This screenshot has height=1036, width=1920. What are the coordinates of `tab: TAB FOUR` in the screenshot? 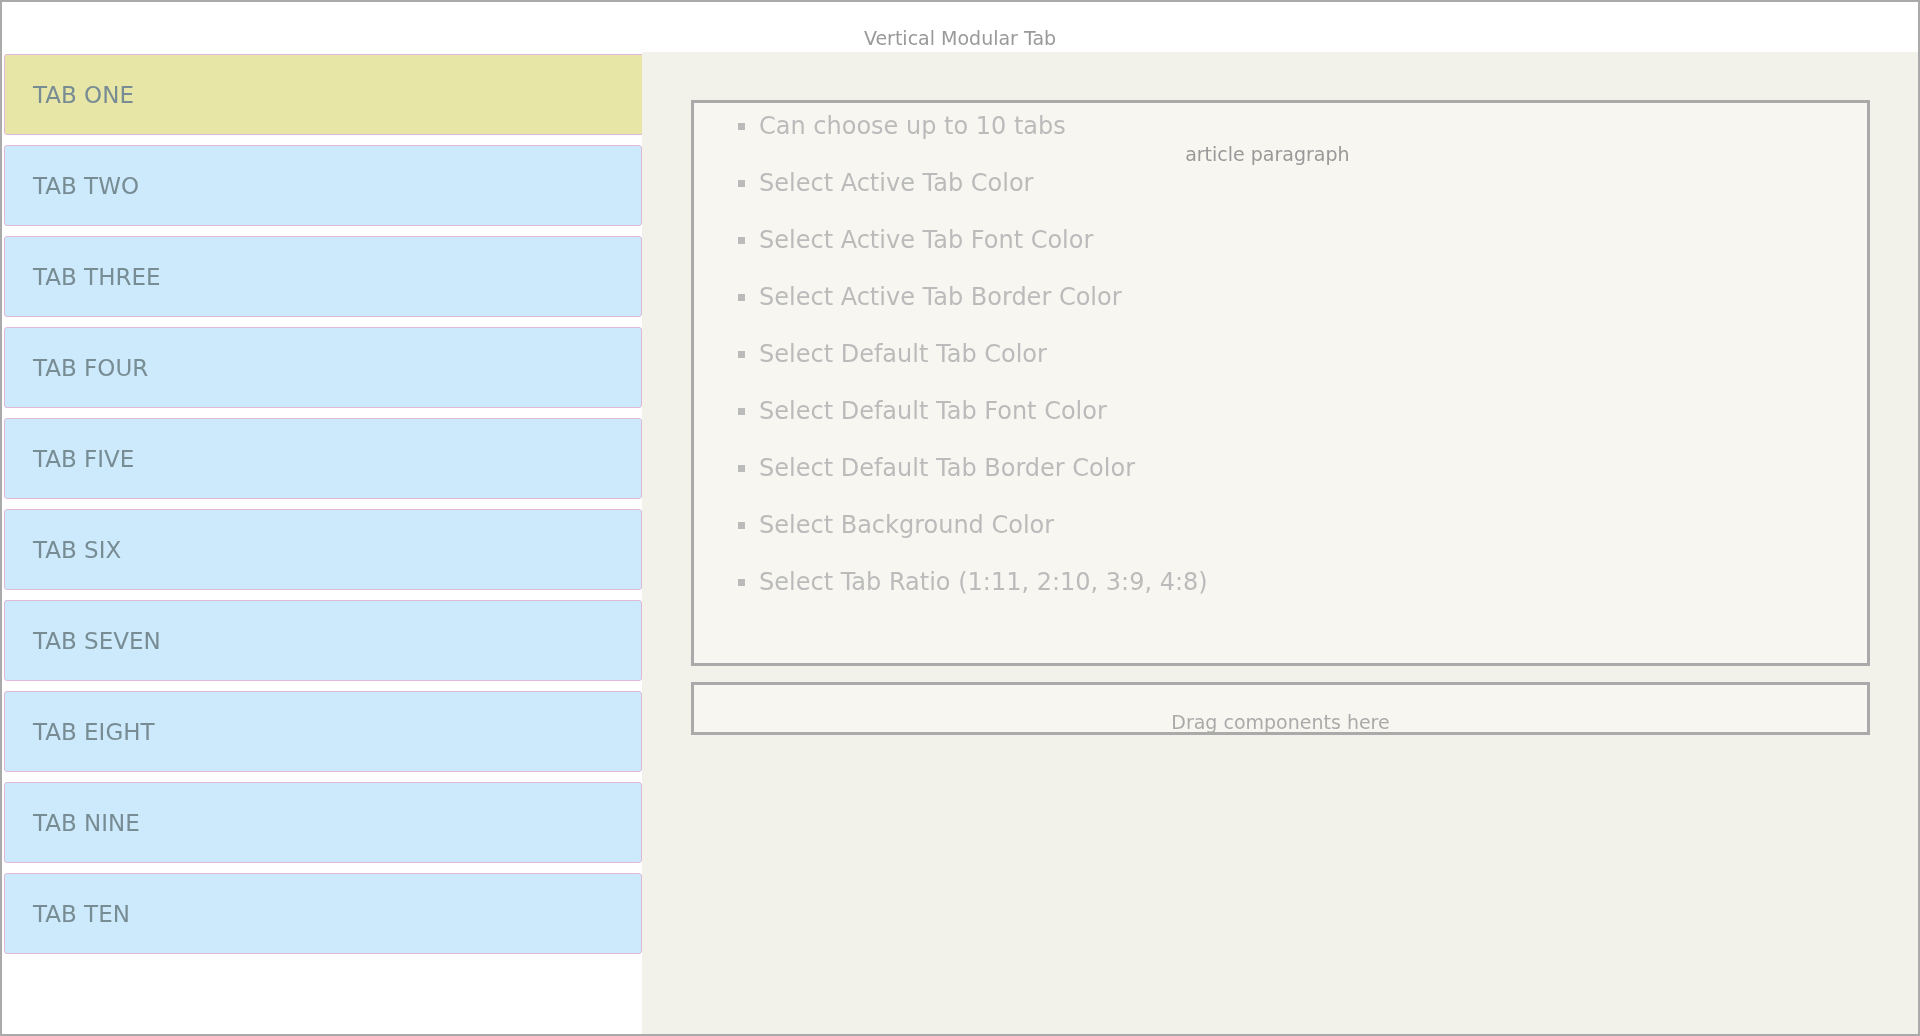 It's located at (323, 367).